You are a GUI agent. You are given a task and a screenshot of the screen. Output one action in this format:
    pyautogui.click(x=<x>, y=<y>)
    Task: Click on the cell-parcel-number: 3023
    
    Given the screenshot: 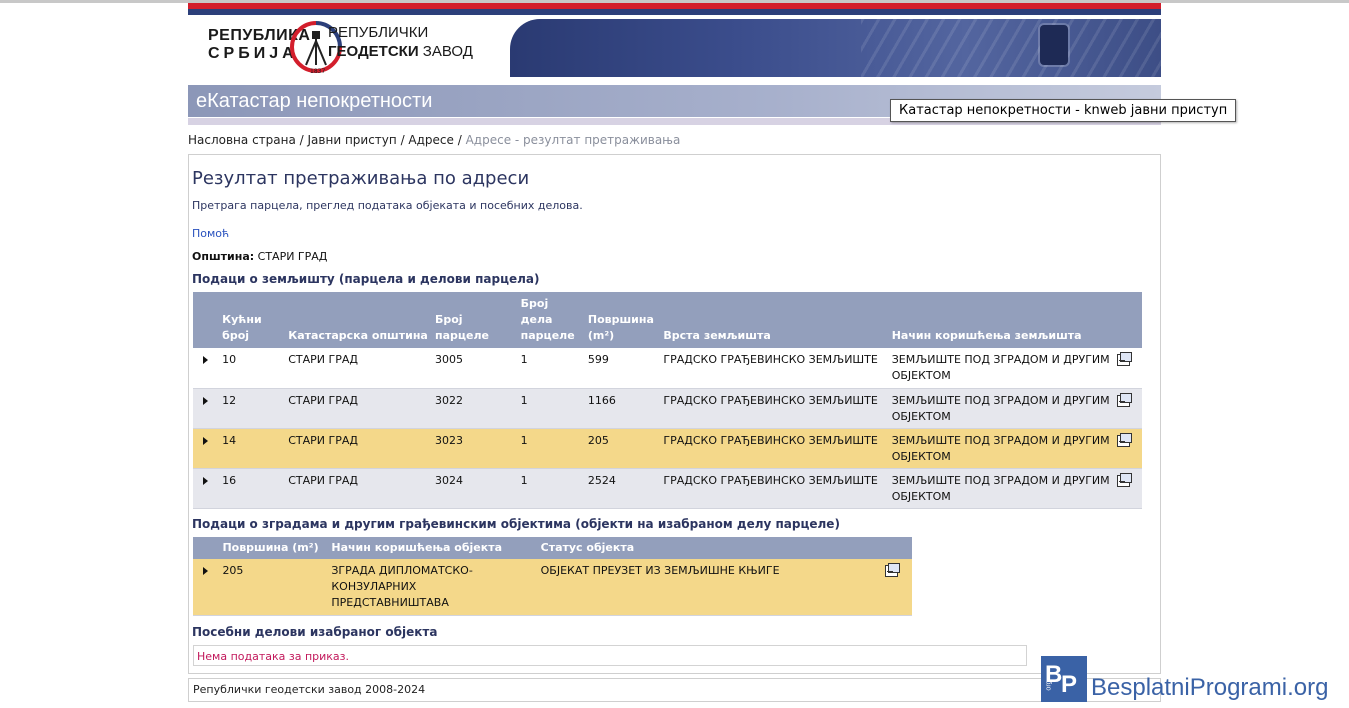 What is the action you would take?
    pyautogui.click(x=477, y=448)
    